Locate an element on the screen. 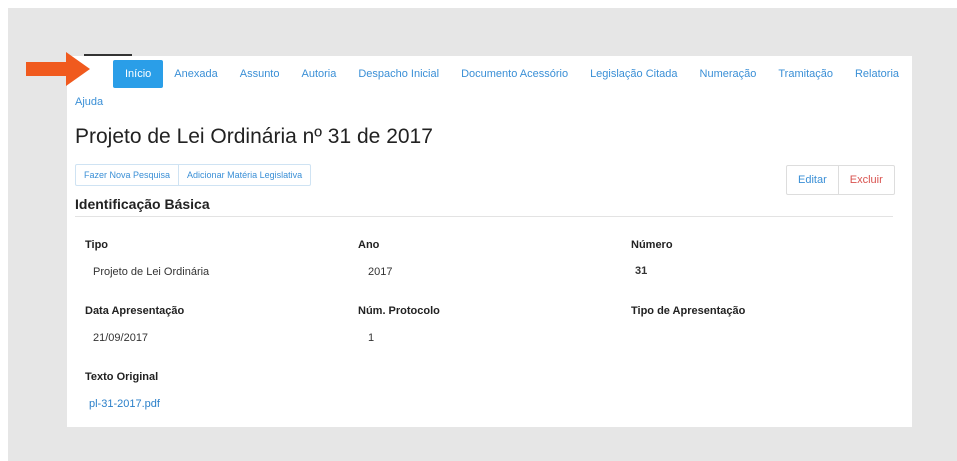 The image size is (957, 461). tab-anexada: Anexada is located at coordinates (195, 74).